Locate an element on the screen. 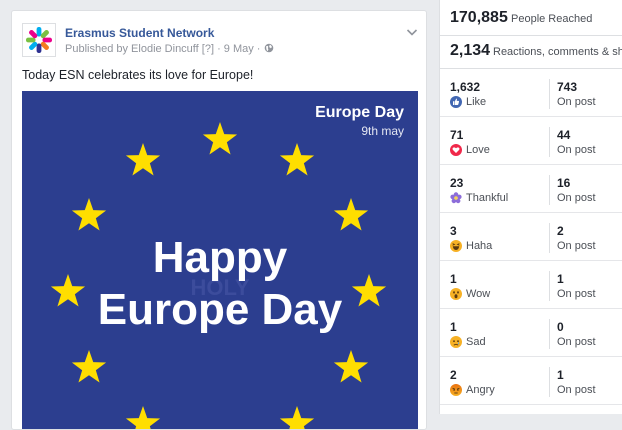 The image size is (622, 430). love-icon is located at coordinates (456, 150).